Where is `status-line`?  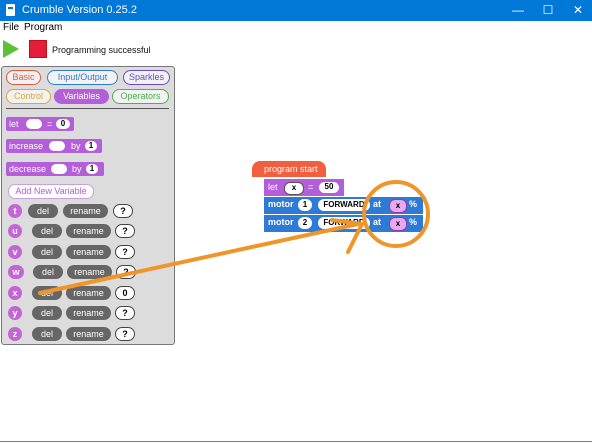 status-line is located at coordinates (296, 441).